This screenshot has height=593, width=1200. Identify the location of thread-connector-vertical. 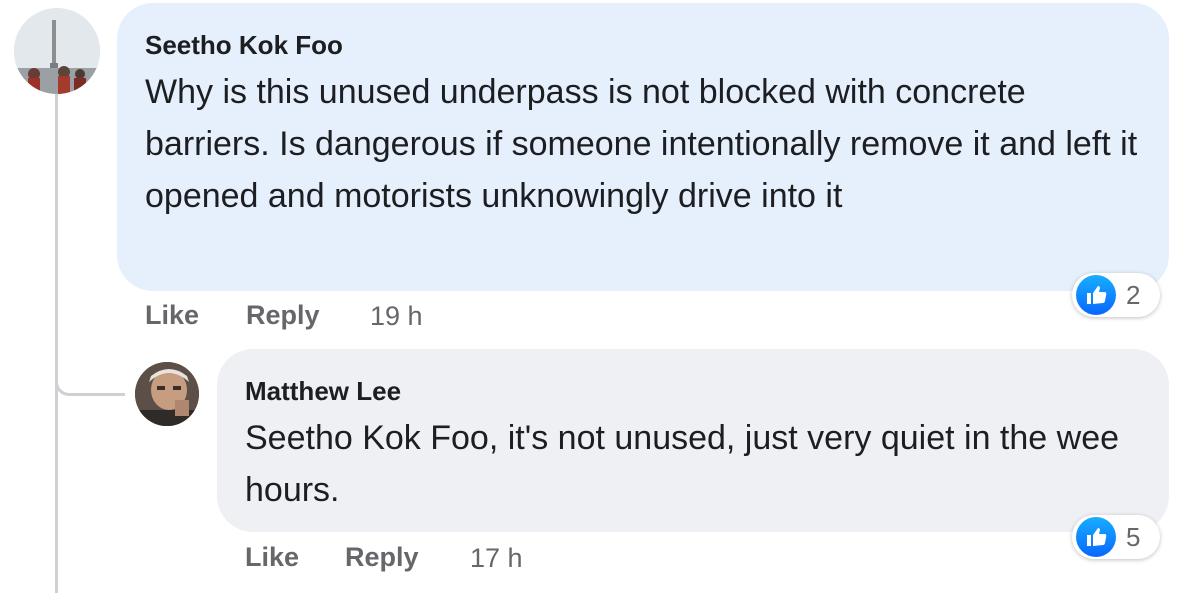
(56, 342).